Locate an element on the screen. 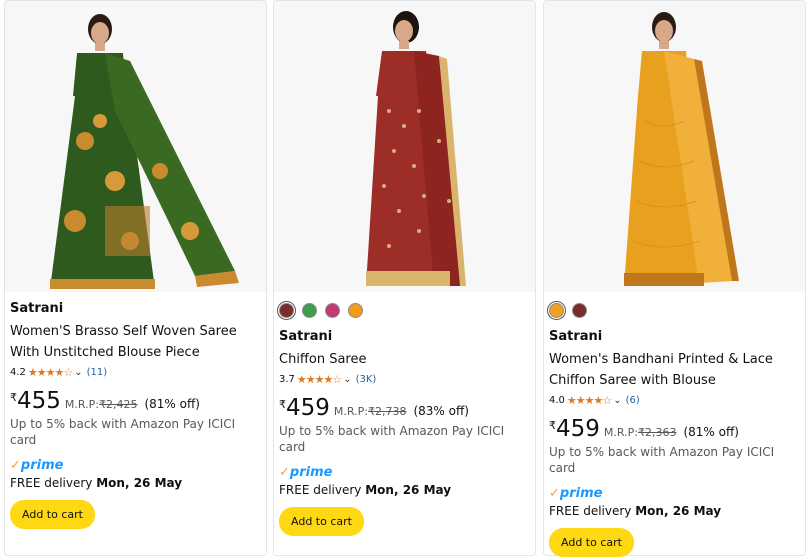 The width and height of the screenshot is (811, 560). product-title-link: Chiffon Saree is located at coordinates (405, 359).